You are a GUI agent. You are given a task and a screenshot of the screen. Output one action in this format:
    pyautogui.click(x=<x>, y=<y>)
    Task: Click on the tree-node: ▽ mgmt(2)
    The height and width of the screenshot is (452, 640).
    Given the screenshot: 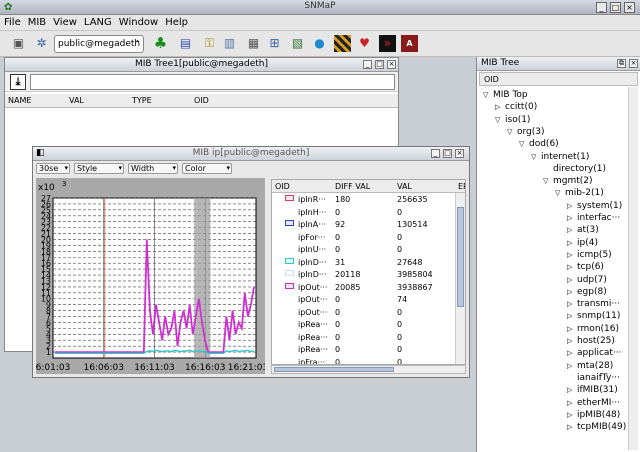 What is the action you would take?
    pyautogui.click(x=568, y=181)
    